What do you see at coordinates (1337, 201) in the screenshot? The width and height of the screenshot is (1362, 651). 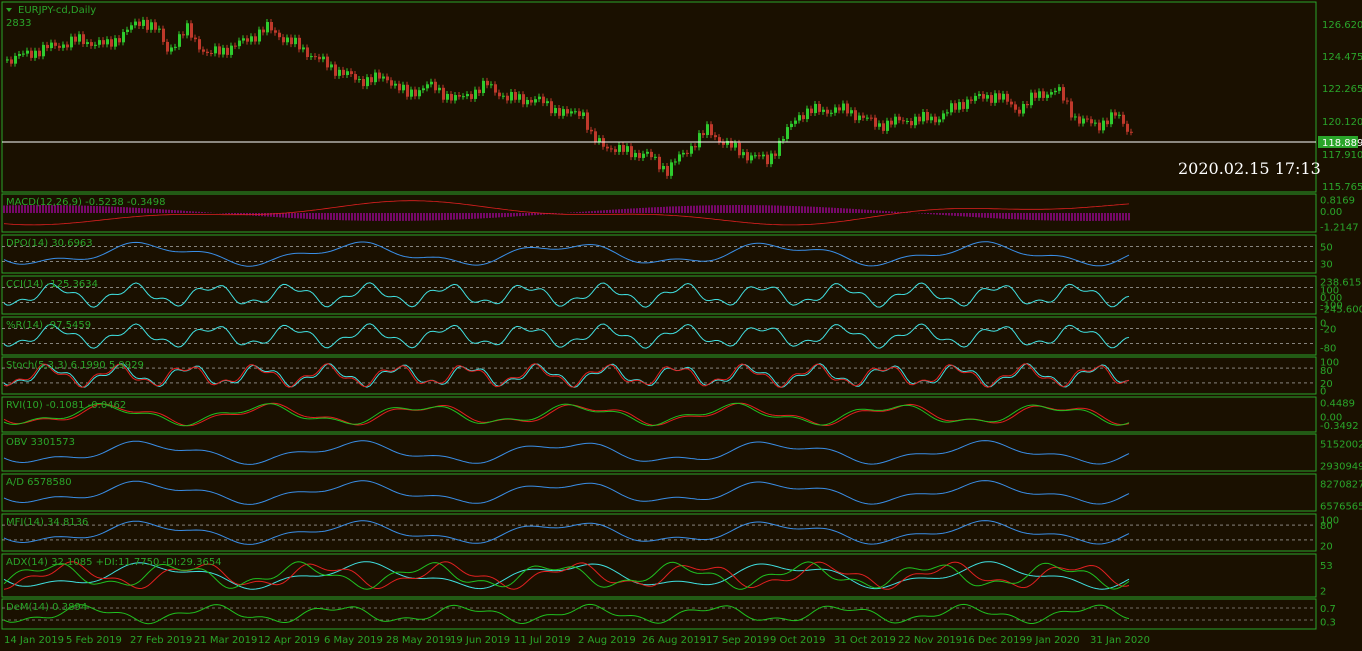 I see `indicator-axis-label: 0.8169` at bounding box center [1337, 201].